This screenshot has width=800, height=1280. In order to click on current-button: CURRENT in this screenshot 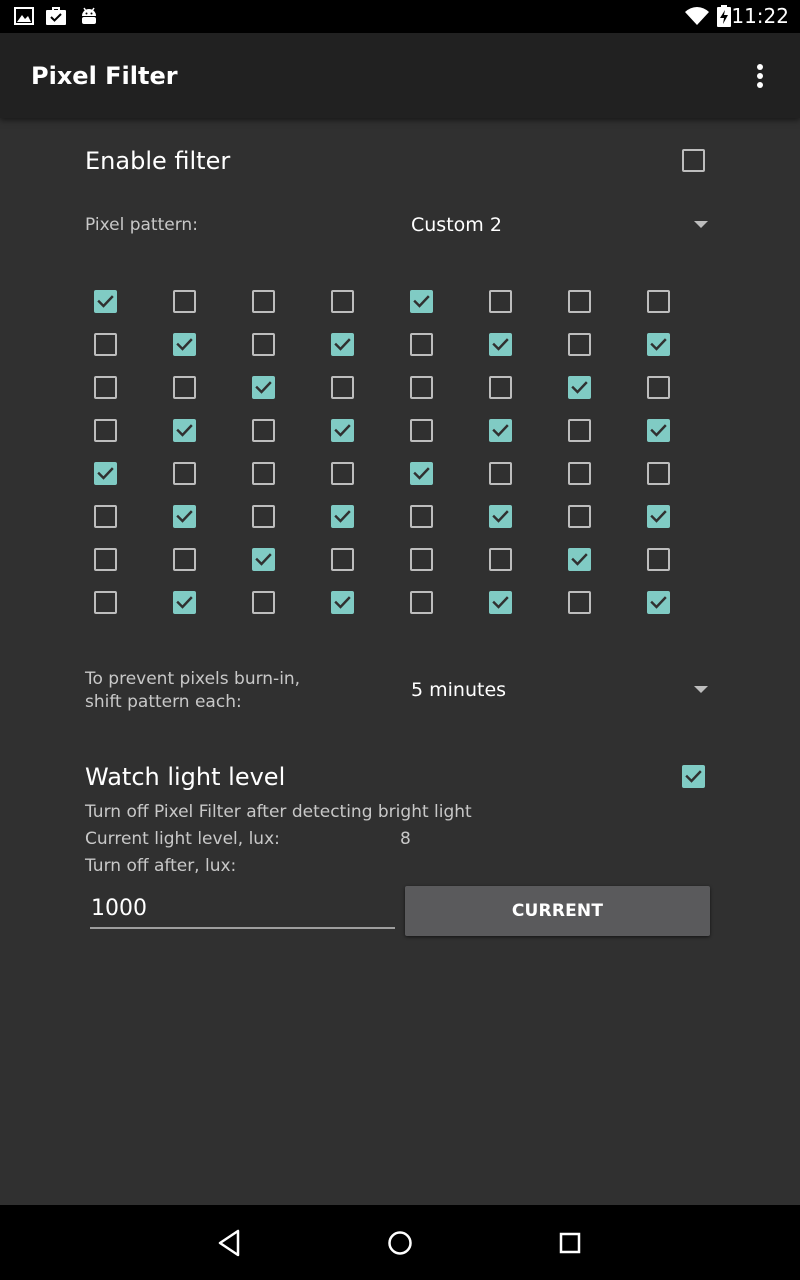, I will do `click(557, 911)`.